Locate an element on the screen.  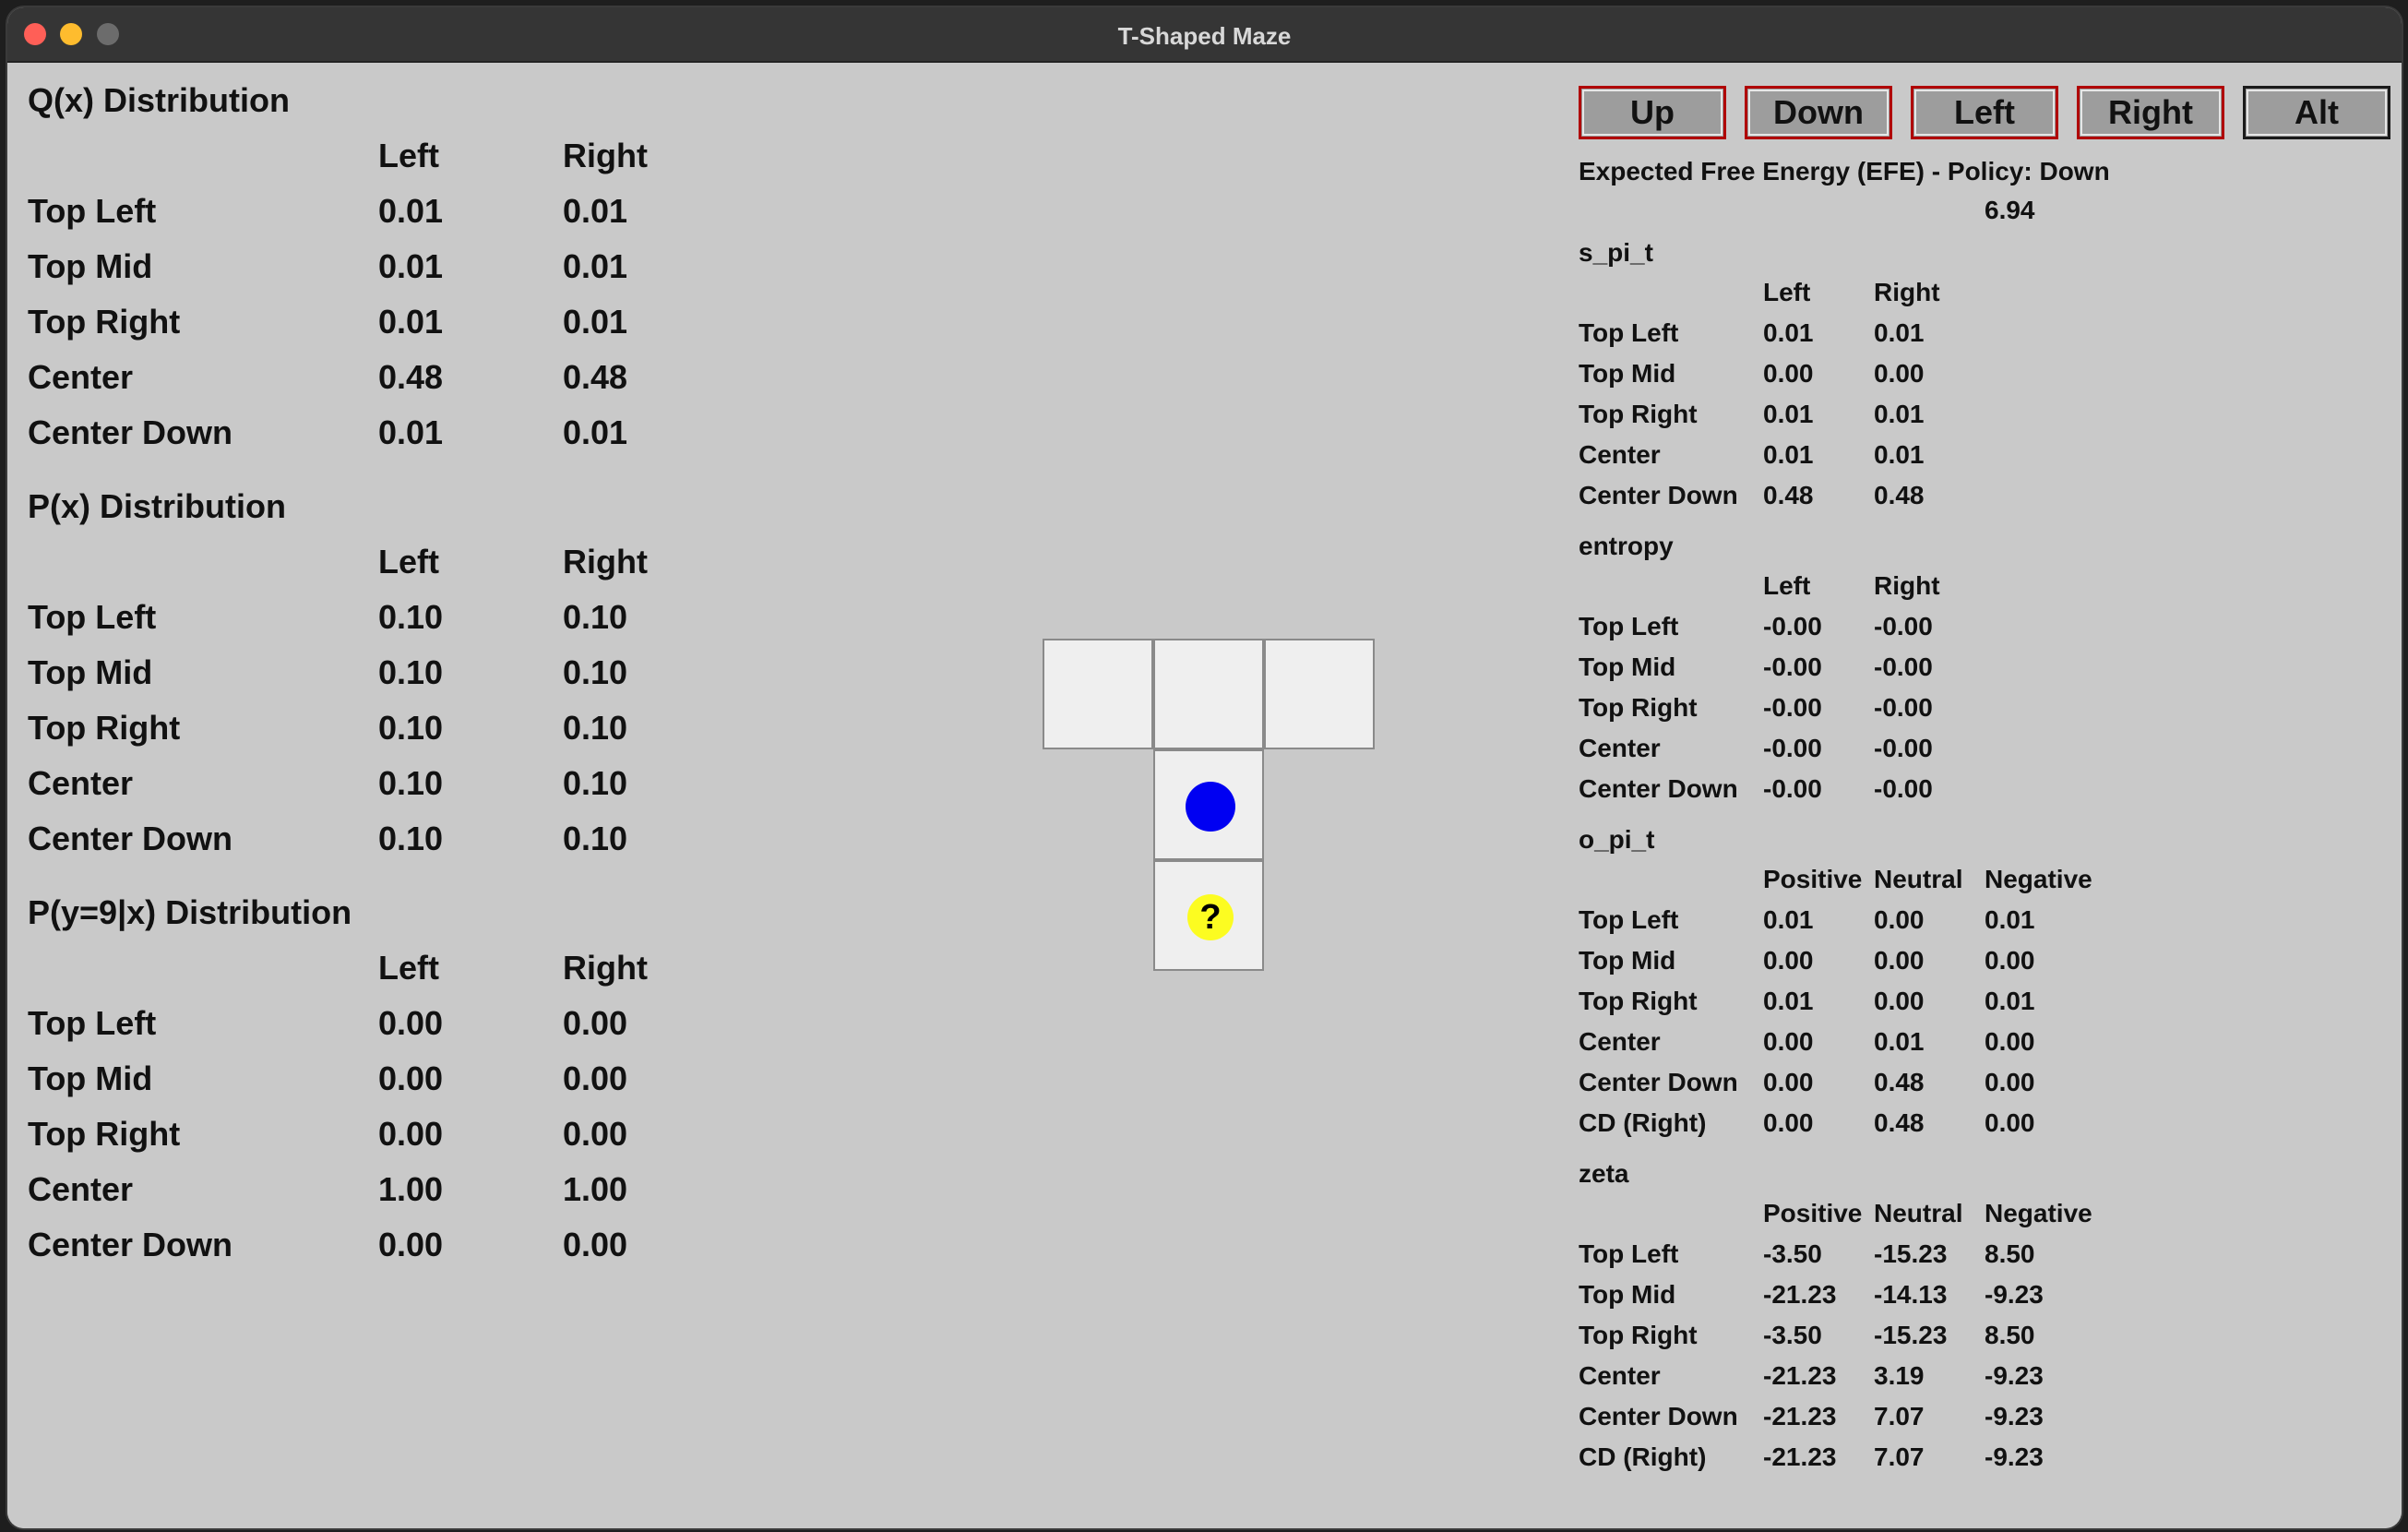
qx-row-label: Top Right is located at coordinates (104, 322).